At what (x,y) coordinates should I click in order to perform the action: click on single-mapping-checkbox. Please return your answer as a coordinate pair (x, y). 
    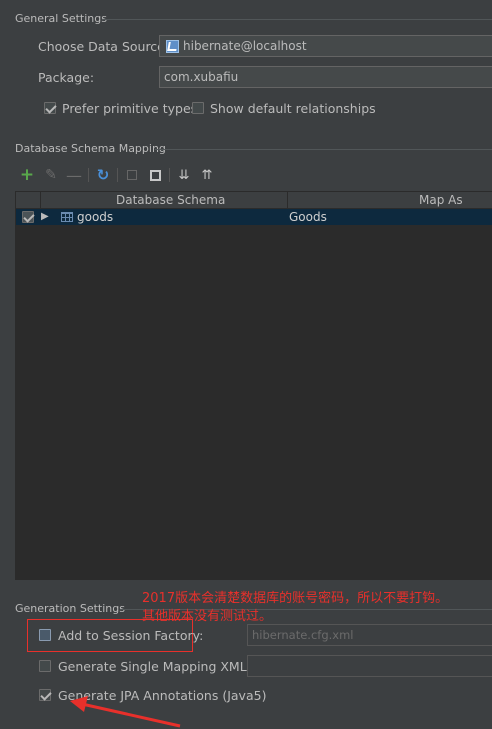
    Looking at the image, I should click on (45, 666).